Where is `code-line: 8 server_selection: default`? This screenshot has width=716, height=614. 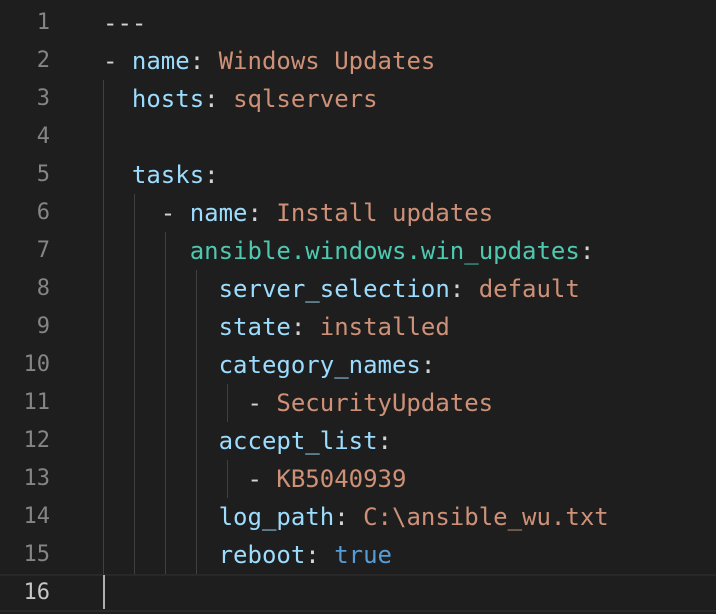
code-line: 8 server_selection: default is located at coordinates (358, 289).